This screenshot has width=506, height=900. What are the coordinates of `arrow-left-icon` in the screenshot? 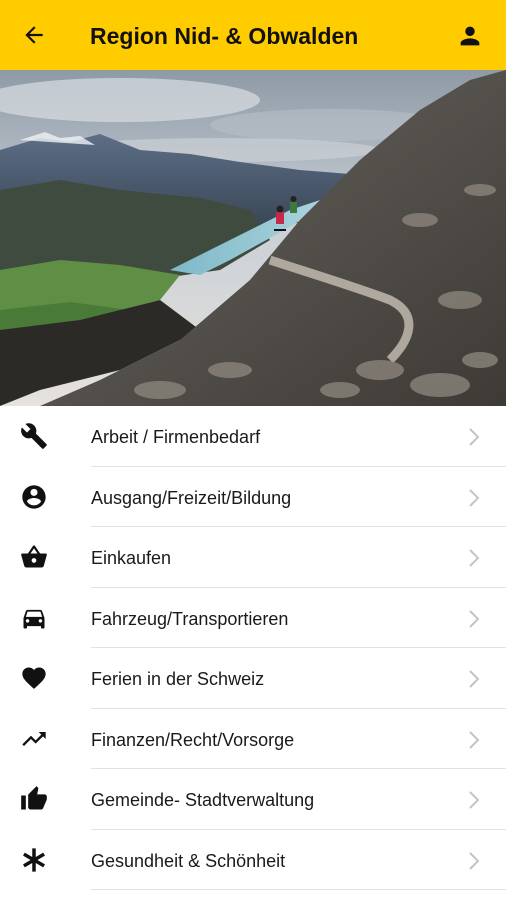 It's located at (34, 35).